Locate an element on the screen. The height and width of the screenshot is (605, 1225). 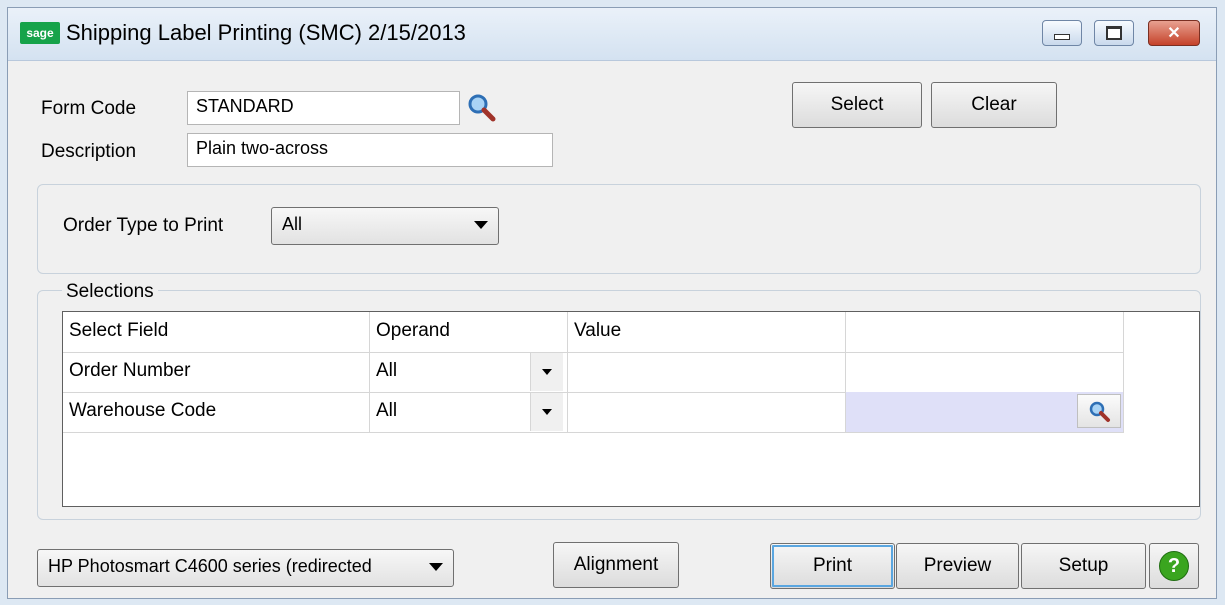
print-button: Print is located at coordinates (832, 566).